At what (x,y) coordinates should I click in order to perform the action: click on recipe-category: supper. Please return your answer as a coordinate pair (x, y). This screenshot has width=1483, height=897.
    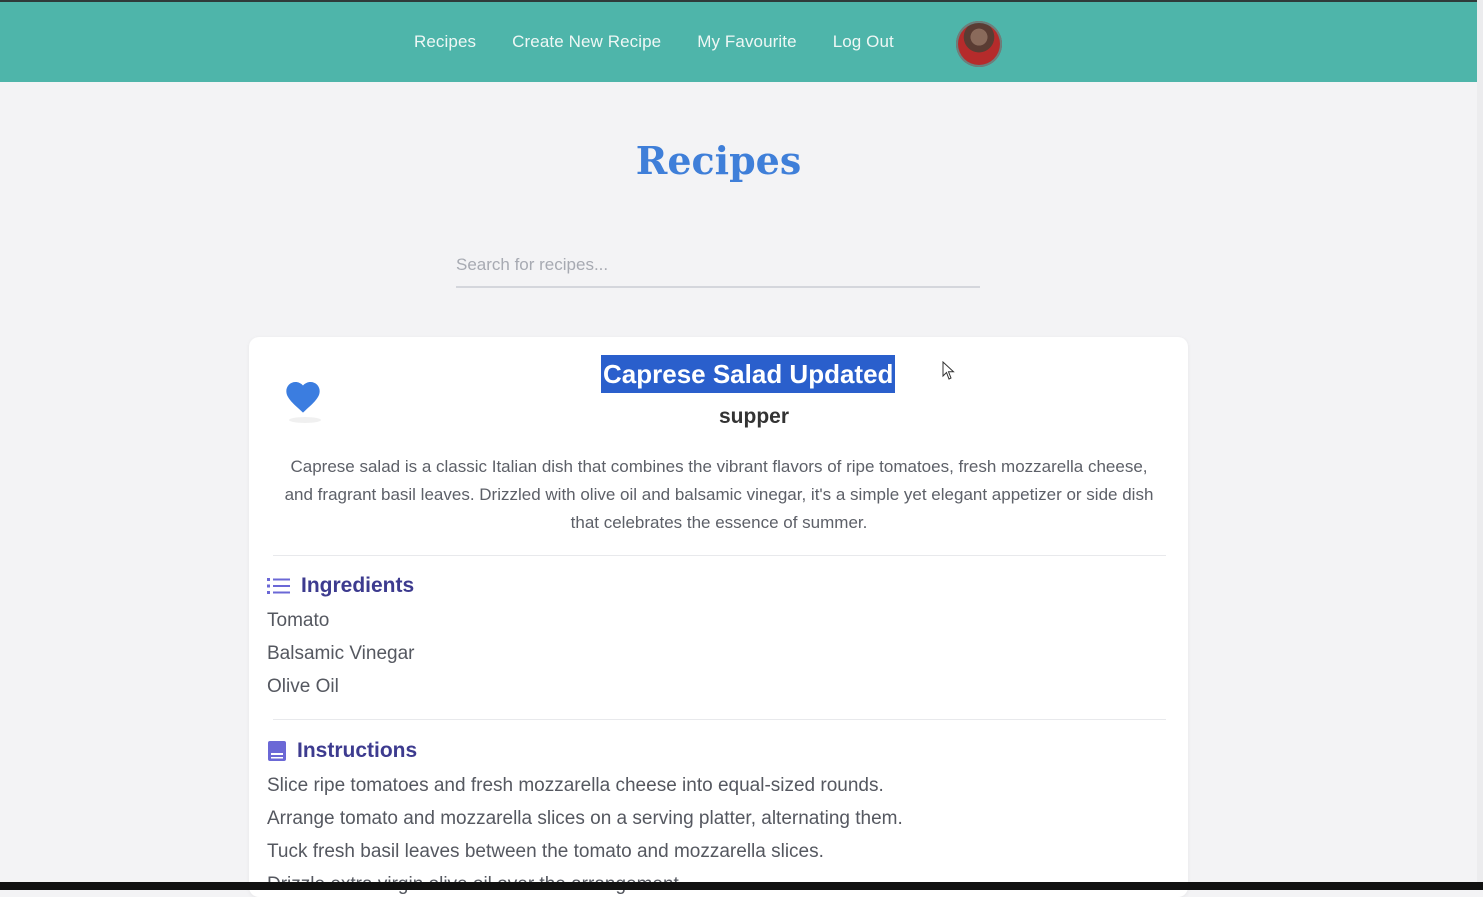
    Looking at the image, I should click on (753, 416).